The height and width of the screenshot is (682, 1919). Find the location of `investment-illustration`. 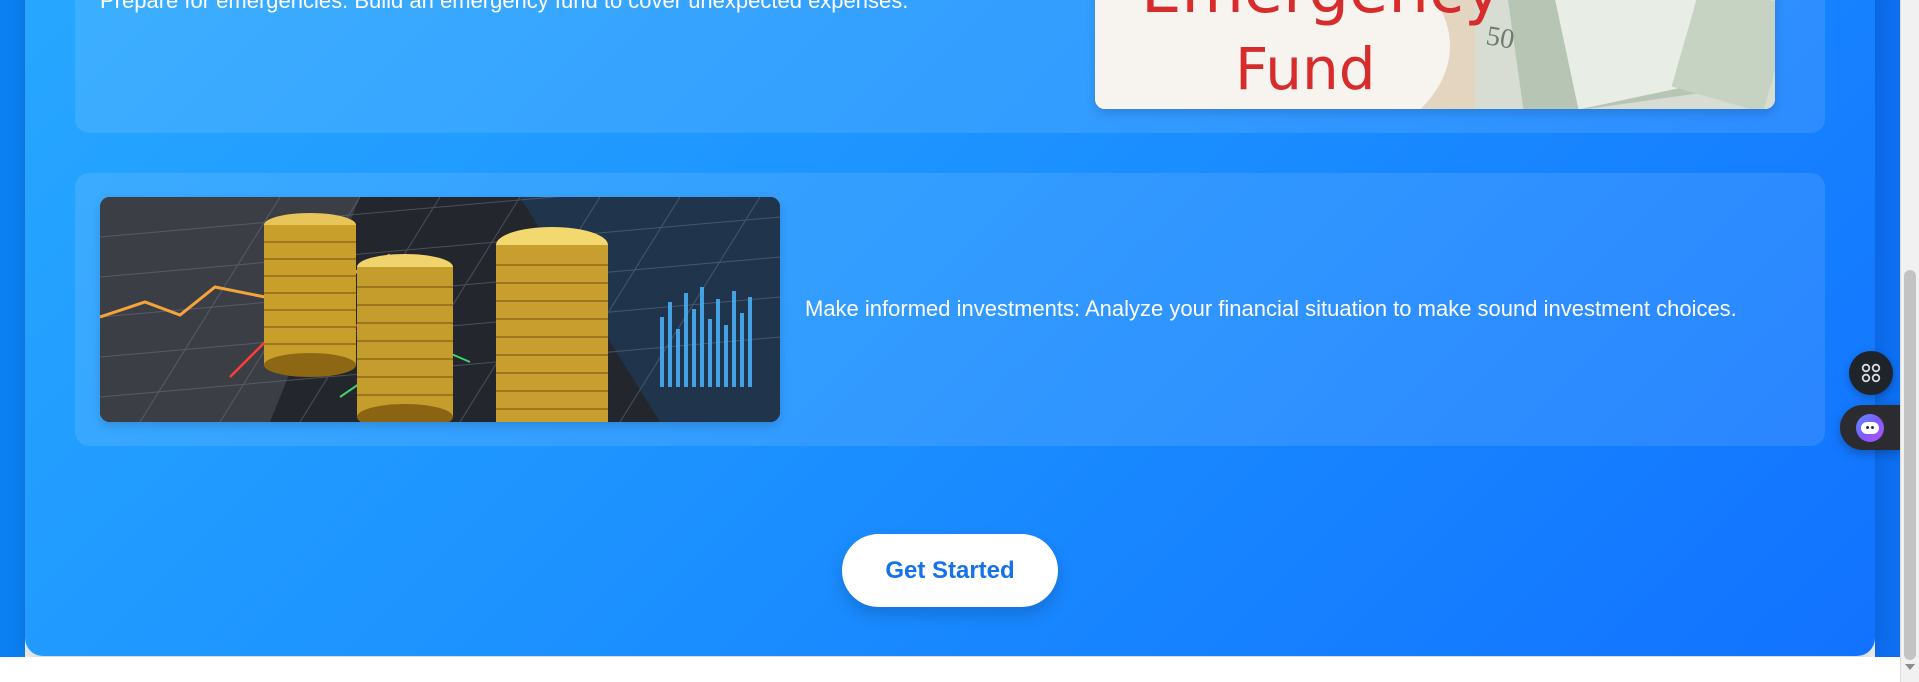

investment-illustration is located at coordinates (440, 309).